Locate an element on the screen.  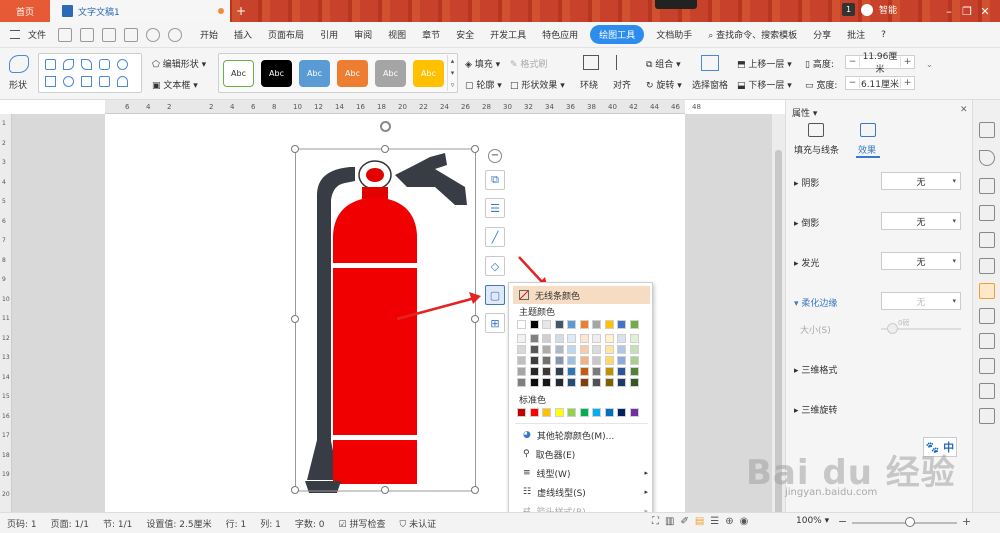
format-3d-section: ▸ 三维格式 is located at coordinates (815, 369).